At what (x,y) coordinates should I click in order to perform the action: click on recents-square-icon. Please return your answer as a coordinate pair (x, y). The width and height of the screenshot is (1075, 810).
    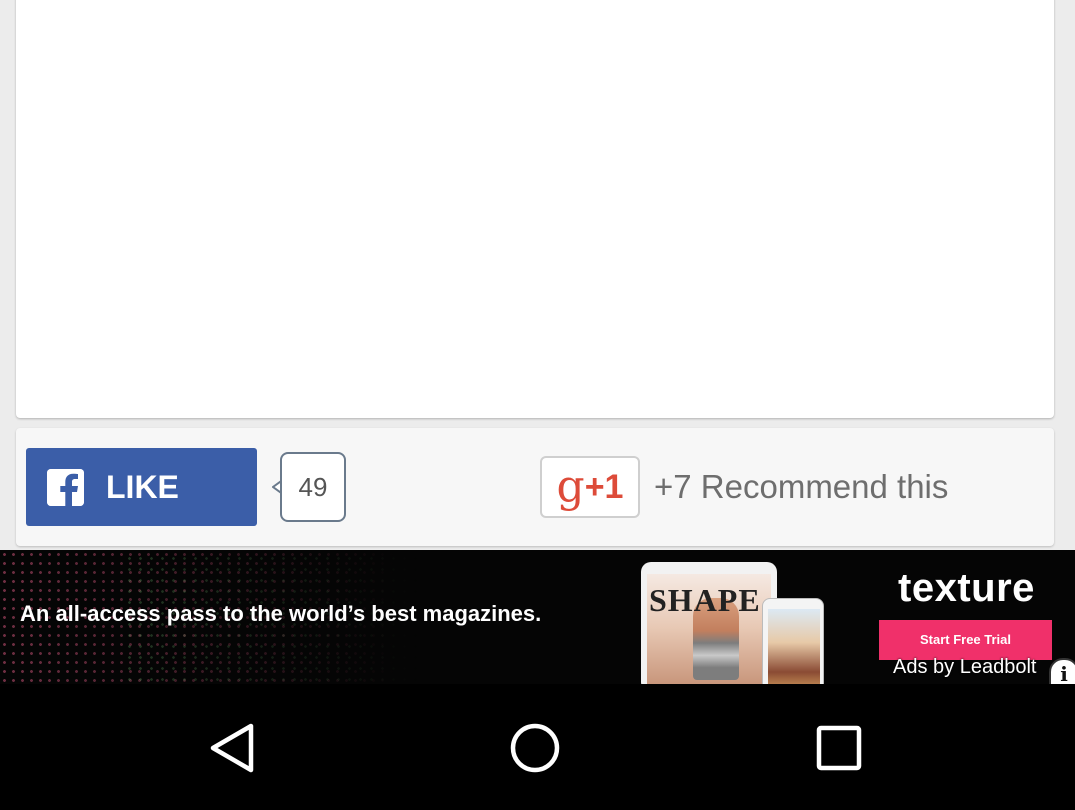
    Looking at the image, I should click on (839, 748).